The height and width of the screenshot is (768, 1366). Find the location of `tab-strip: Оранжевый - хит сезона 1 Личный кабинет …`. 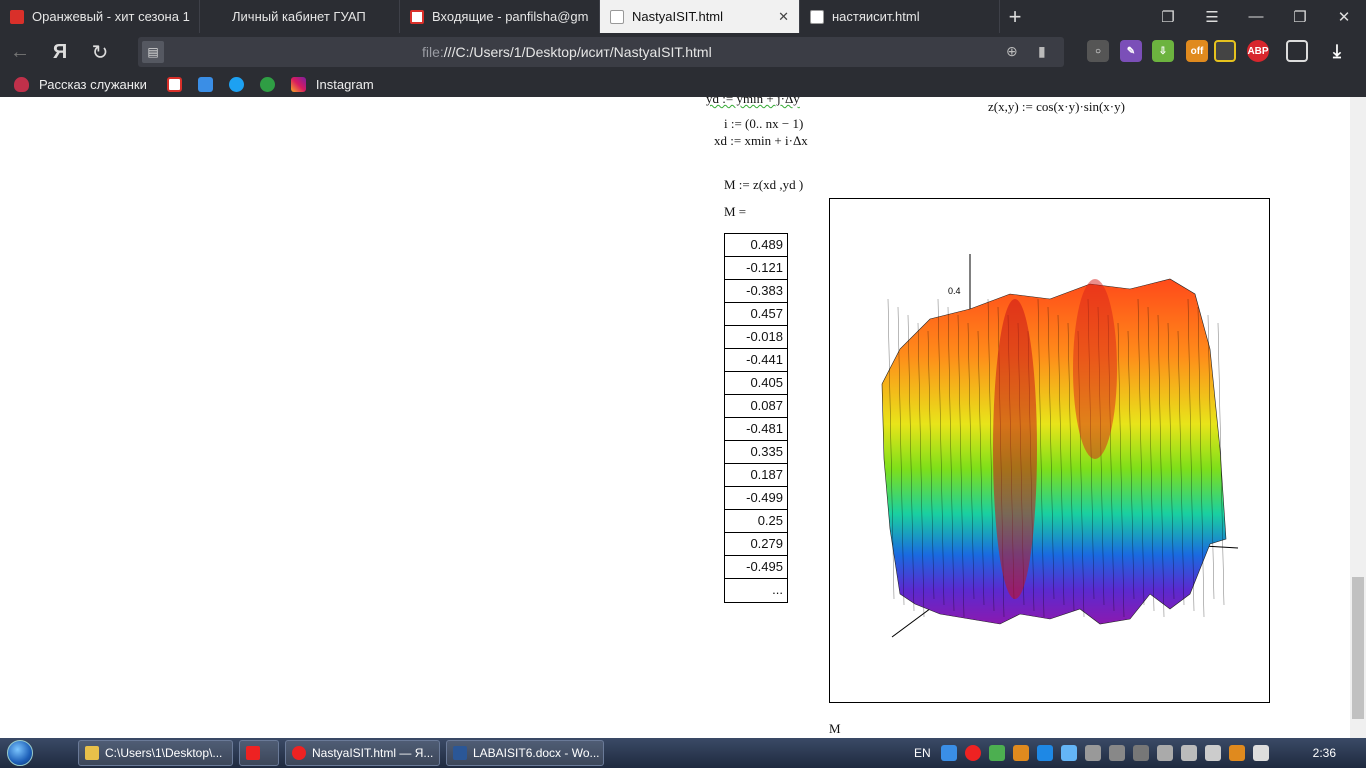

tab-strip: Оранжевый - хит сезона 1 Личный кабинет … is located at coordinates (683, 16).